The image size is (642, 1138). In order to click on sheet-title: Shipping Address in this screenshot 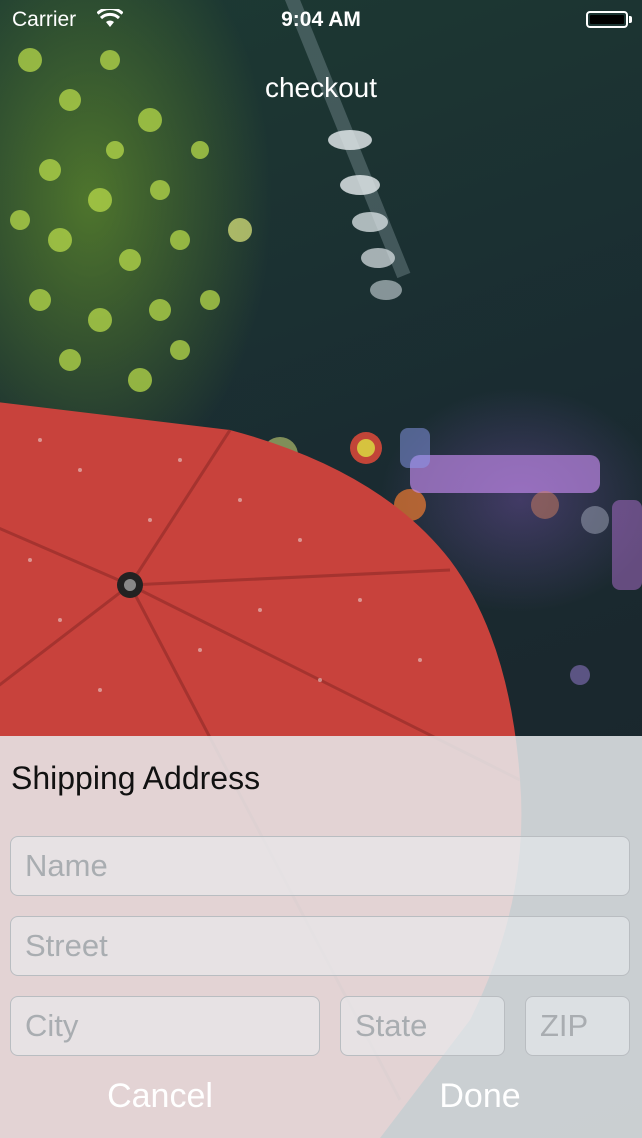, I will do `click(136, 778)`.